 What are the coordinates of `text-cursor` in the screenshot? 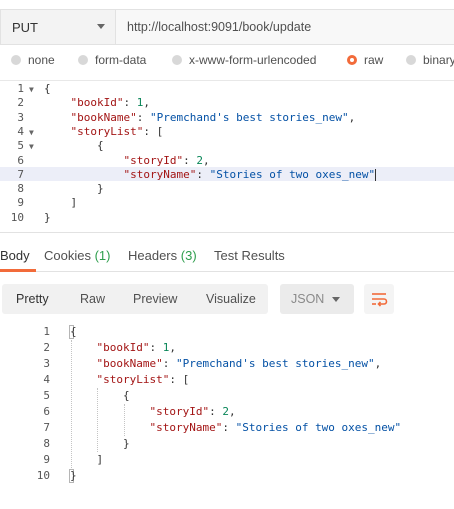 It's located at (376, 174).